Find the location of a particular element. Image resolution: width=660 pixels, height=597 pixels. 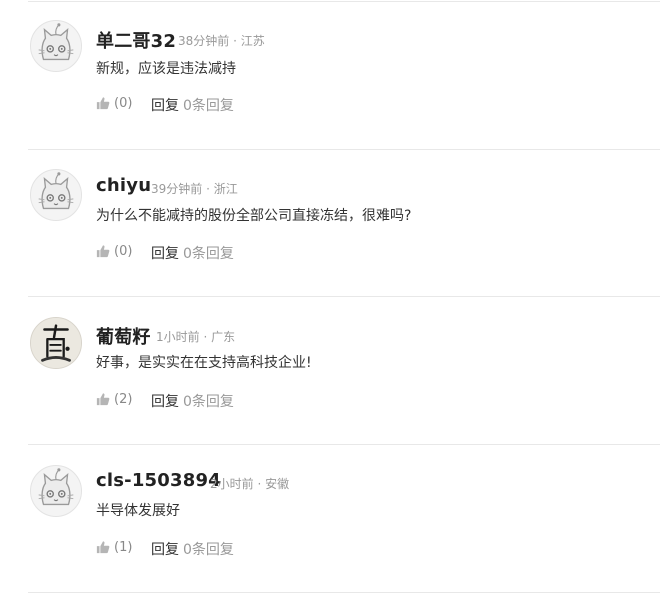

comment-meta: 39分钟前 · 浙江 is located at coordinates (194, 189).